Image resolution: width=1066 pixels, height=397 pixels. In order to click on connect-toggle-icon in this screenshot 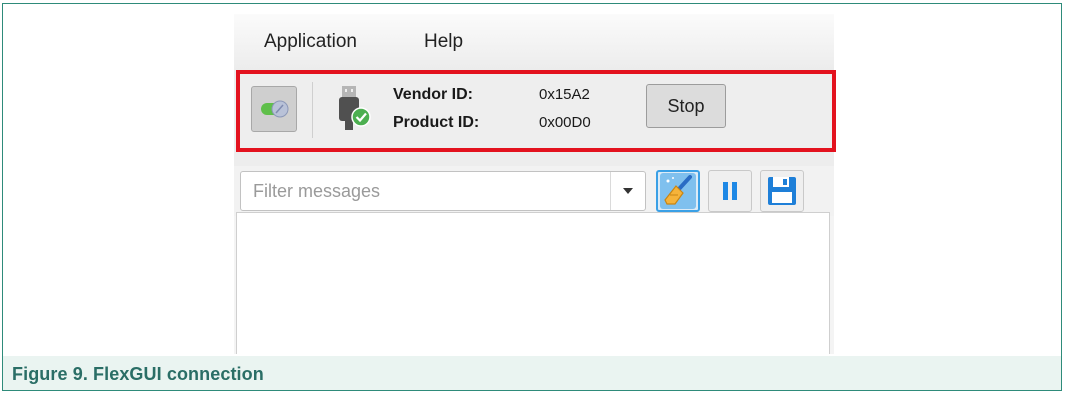, I will do `click(275, 109)`.